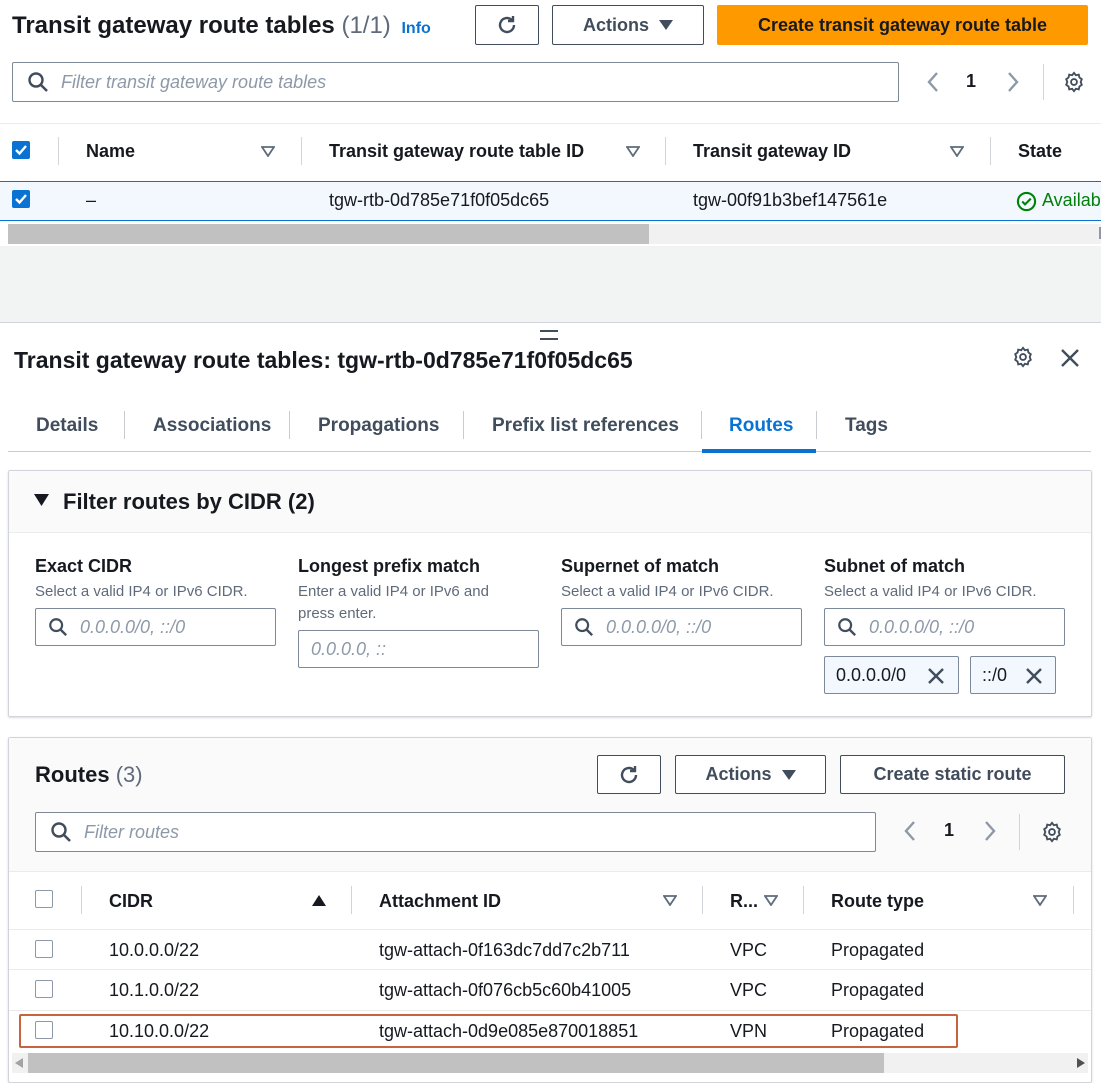 This screenshot has height=1083, width=1101. I want to click on filter-token-label: ::/0, so click(995, 674).